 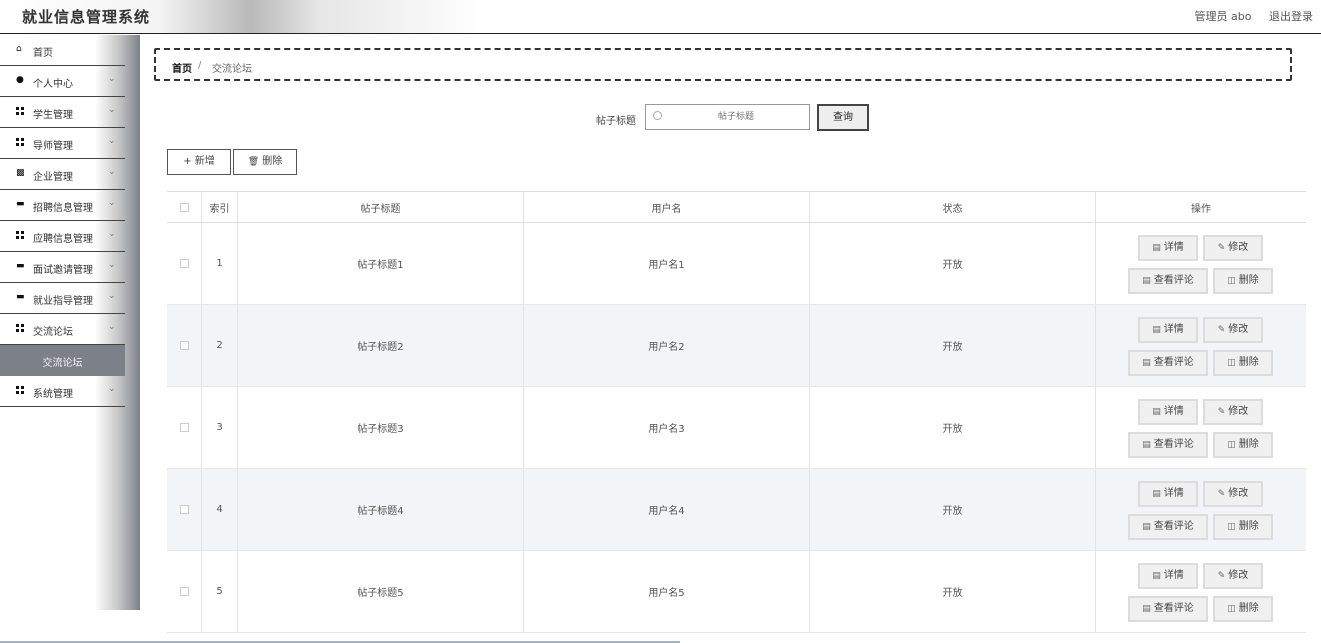 I want to click on sidebar-item-label: 就业指导管理, so click(x=63, y=301).